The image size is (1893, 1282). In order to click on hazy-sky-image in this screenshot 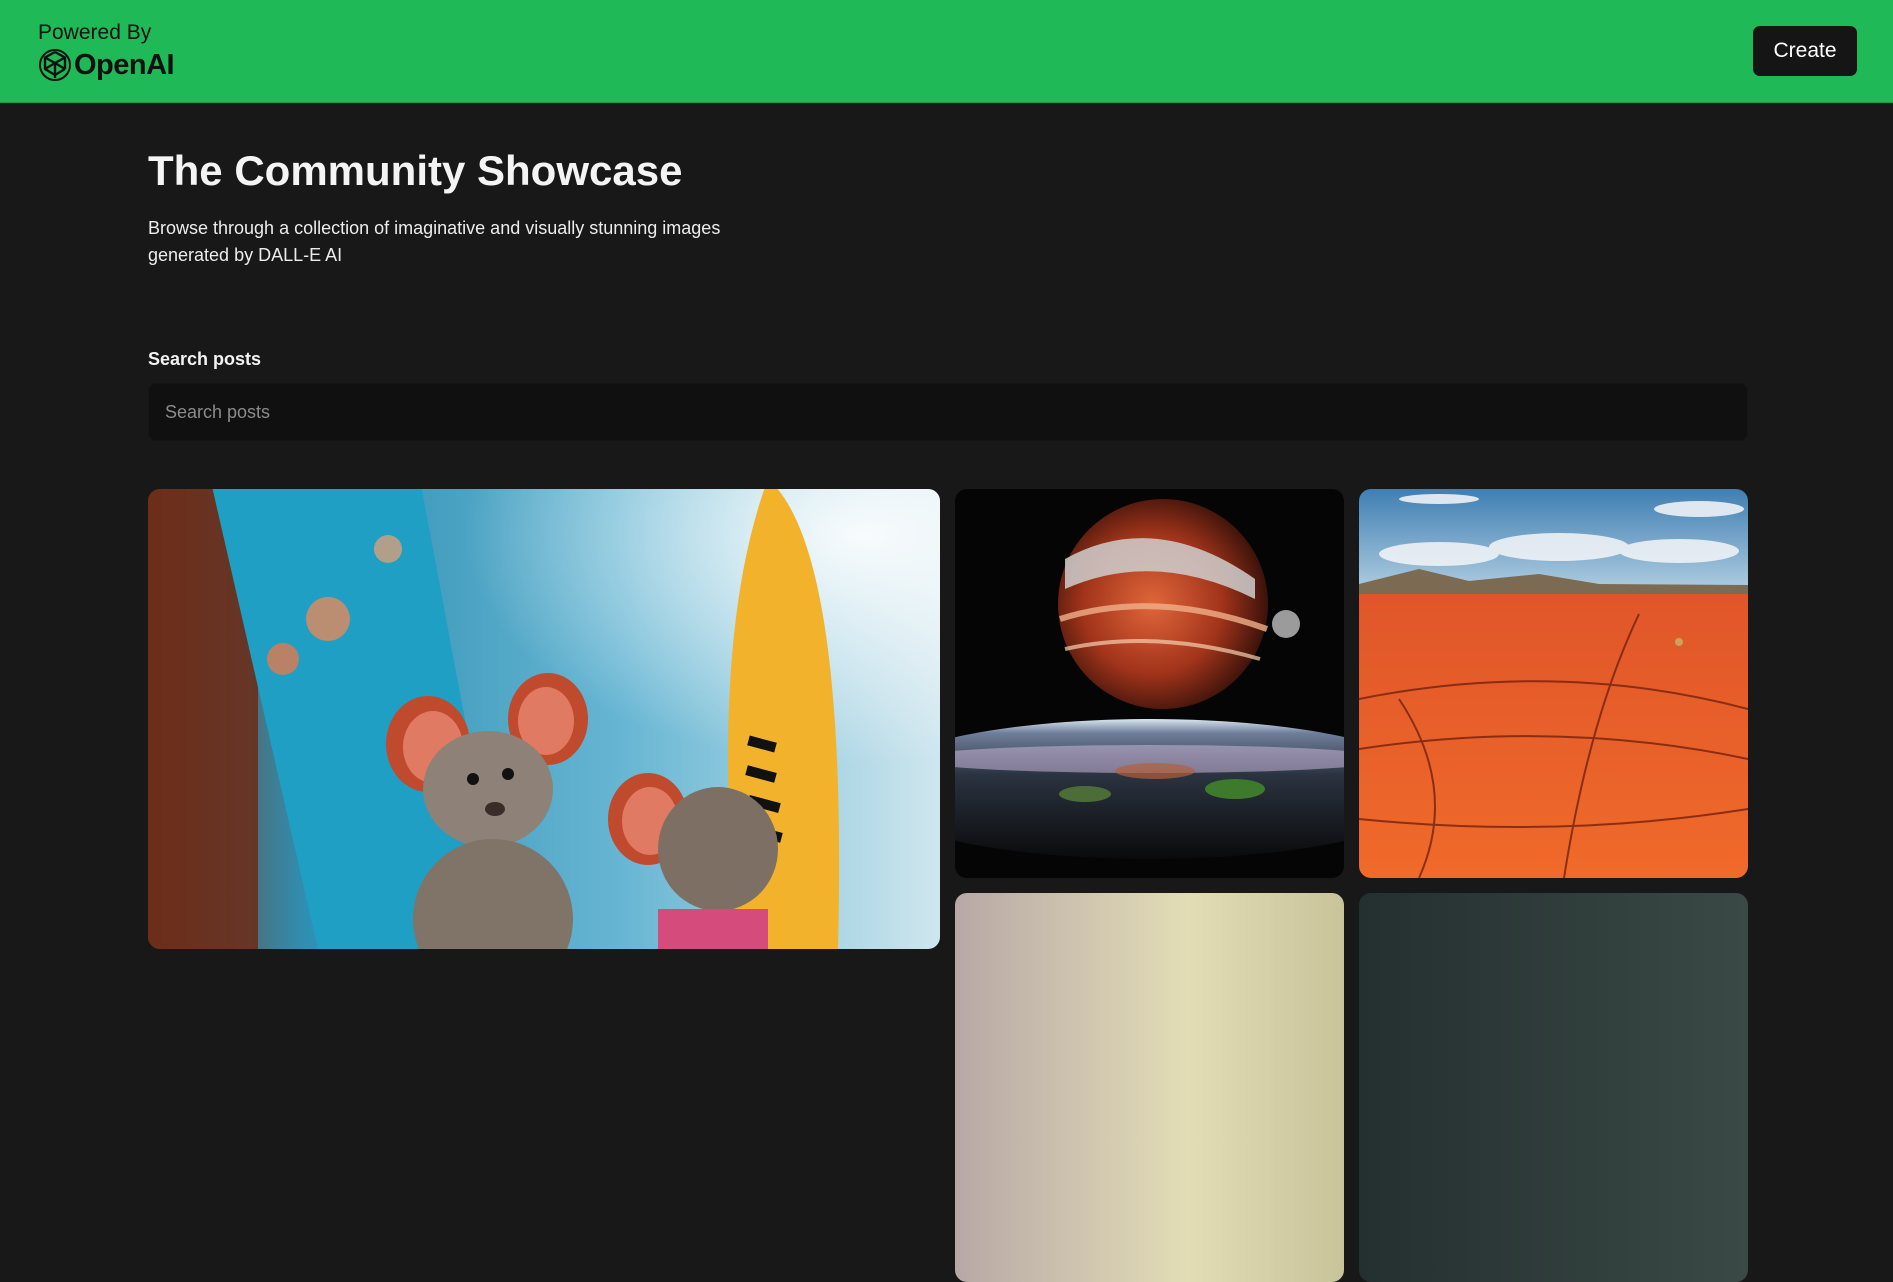, I will do `click(1149, 1087)`.